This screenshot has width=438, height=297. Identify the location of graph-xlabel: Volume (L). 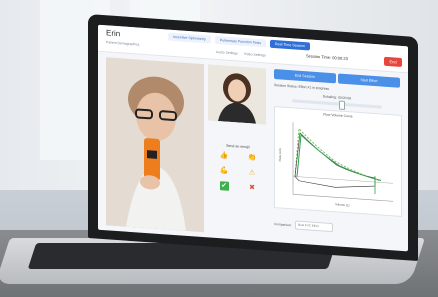
(342, 204).